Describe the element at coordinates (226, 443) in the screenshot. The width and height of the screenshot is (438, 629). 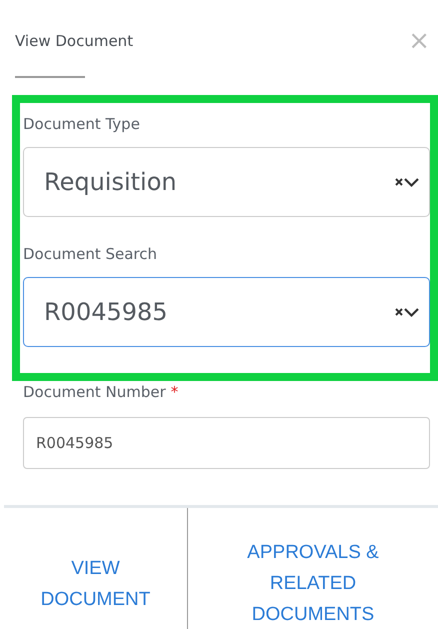
I see `input-field: R0045985` at that location.